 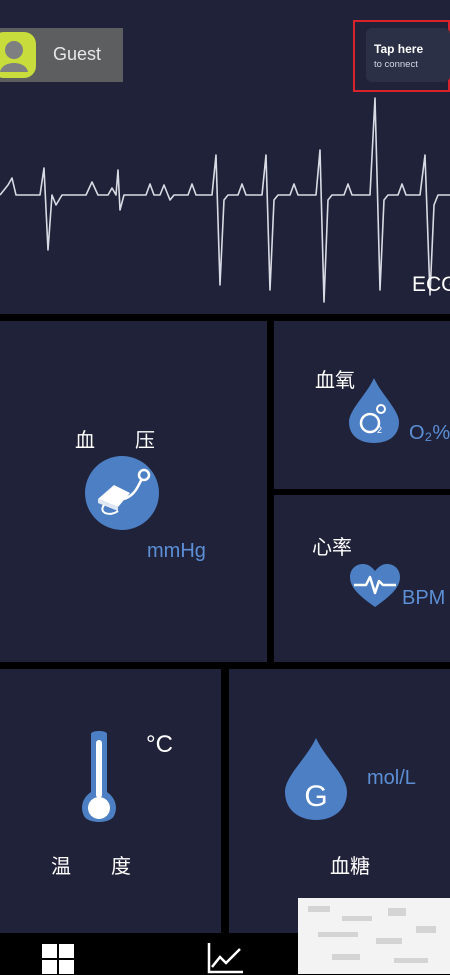 I want to click on blood-pressure-cuff-icon, so click(x=122, y=493).